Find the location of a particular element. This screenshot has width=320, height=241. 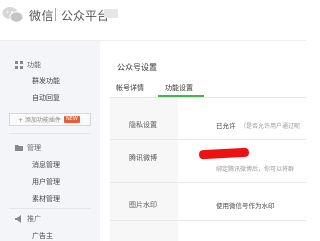

folder-icon is located at coordinates (19, 148).